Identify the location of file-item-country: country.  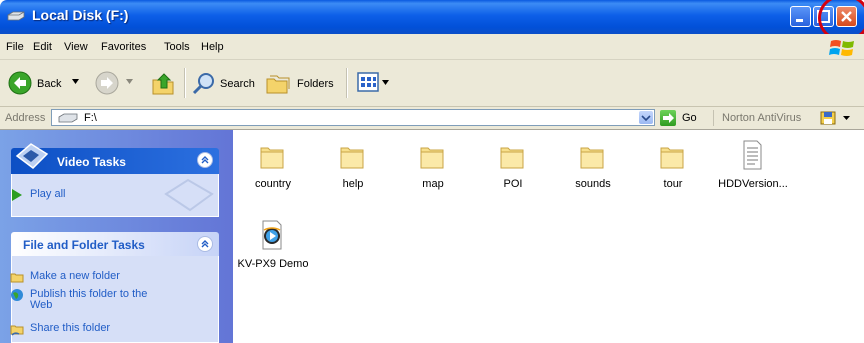
(273, 173).